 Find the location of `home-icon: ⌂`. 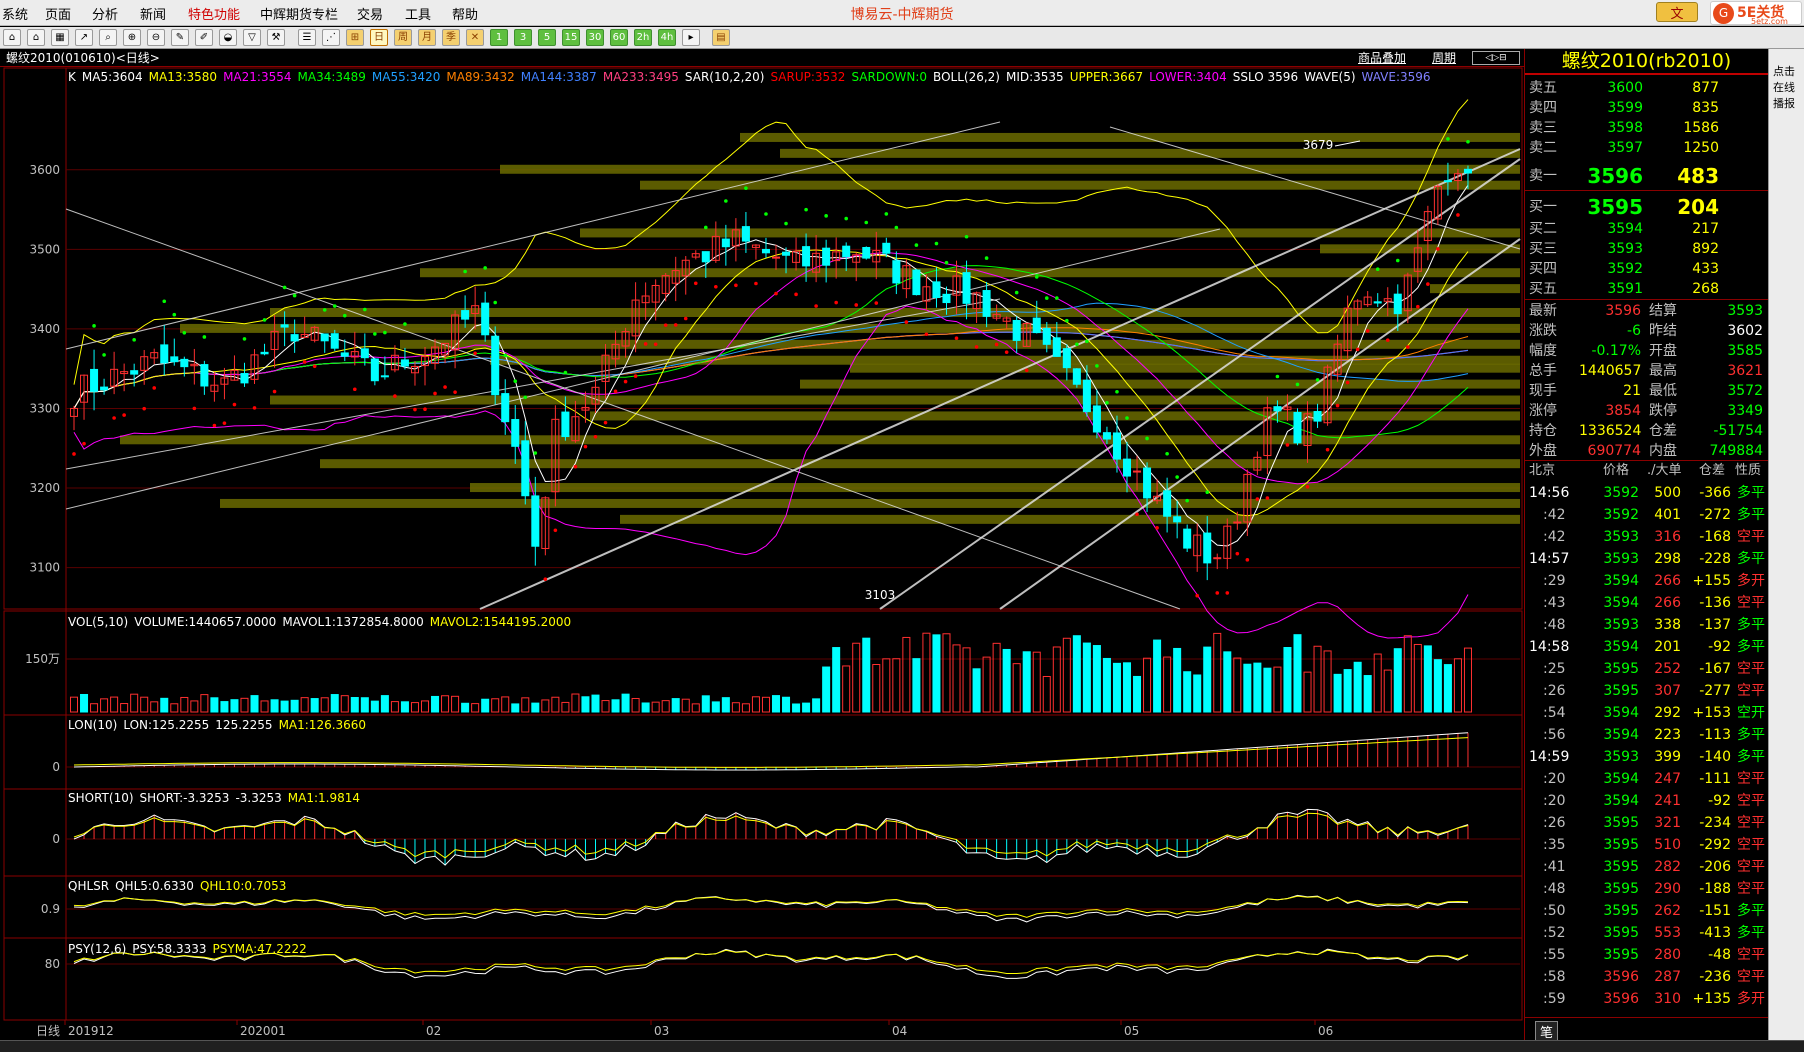

home-icon: ⌂ is located at coordinates (12, 37).